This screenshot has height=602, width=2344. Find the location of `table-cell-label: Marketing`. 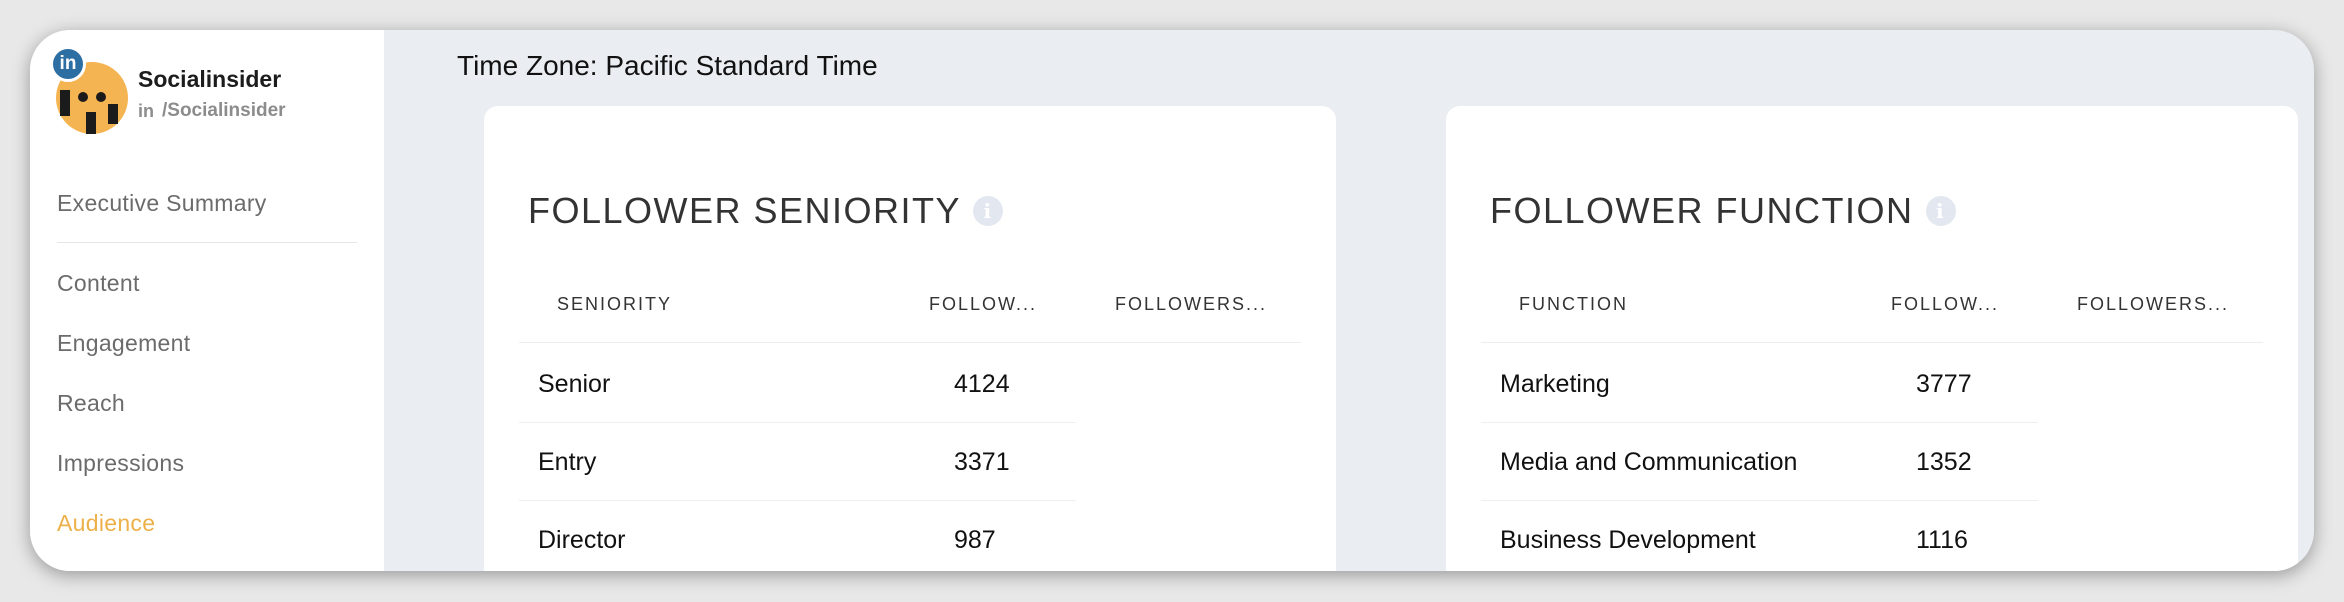

table-cell-label: Marketing is located at coordinates (1555, 384).